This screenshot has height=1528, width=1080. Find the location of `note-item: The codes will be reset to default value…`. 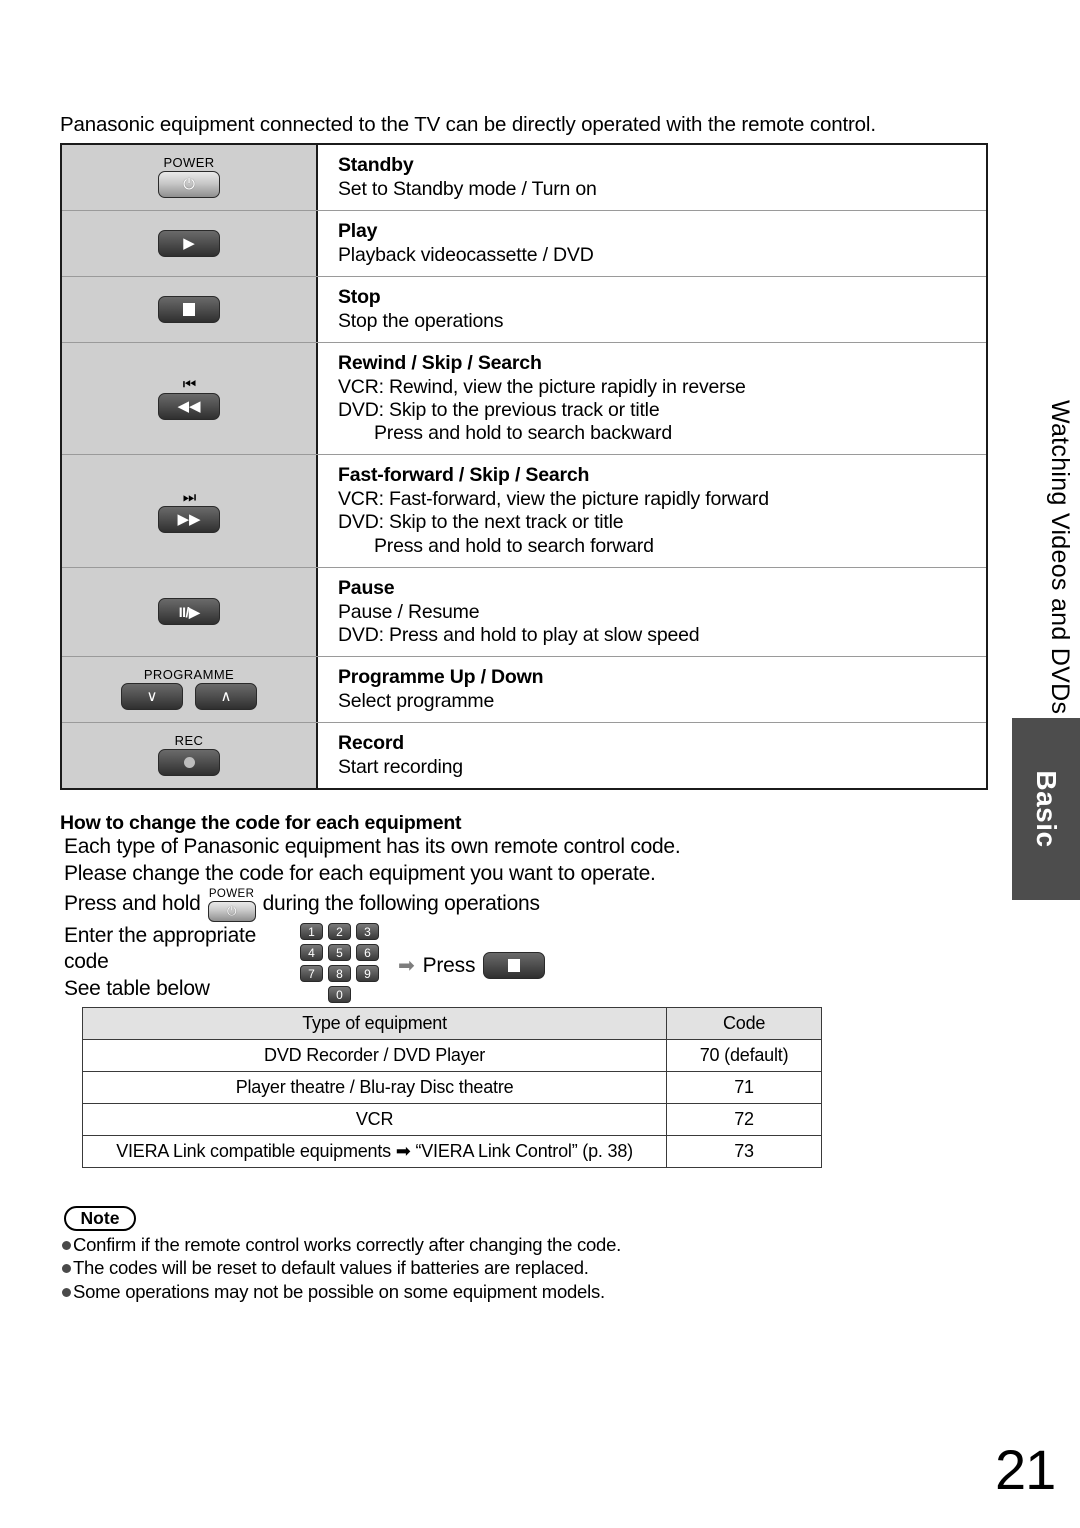

note-item: The codes will be reset to default value… is located at coordinates (341, 1267).